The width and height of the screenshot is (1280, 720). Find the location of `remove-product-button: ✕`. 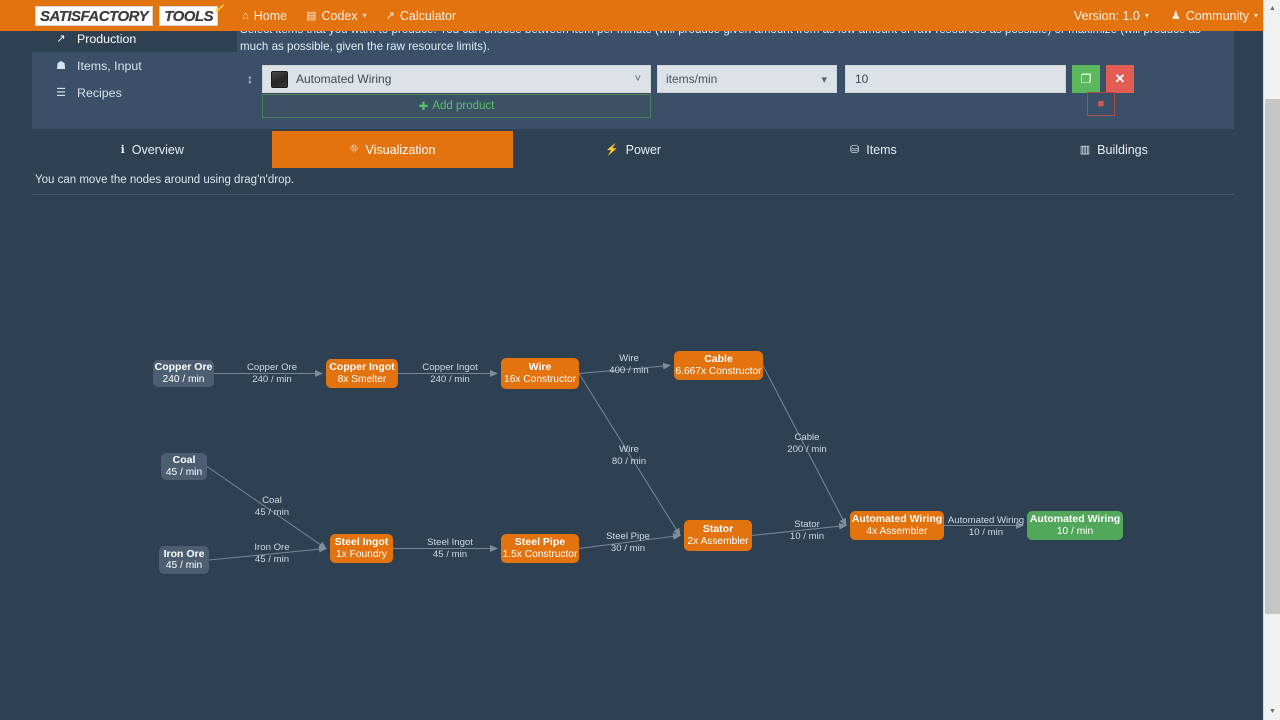

remove-product-button: ✕ is located at coordinates (1120, 79).